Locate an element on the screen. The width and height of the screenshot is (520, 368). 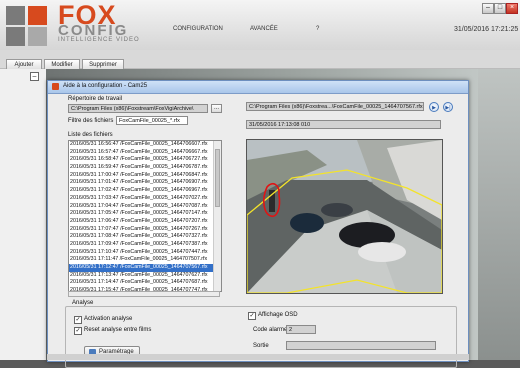
logo-subtext: CONFIG is located at coordinates (93, 30).